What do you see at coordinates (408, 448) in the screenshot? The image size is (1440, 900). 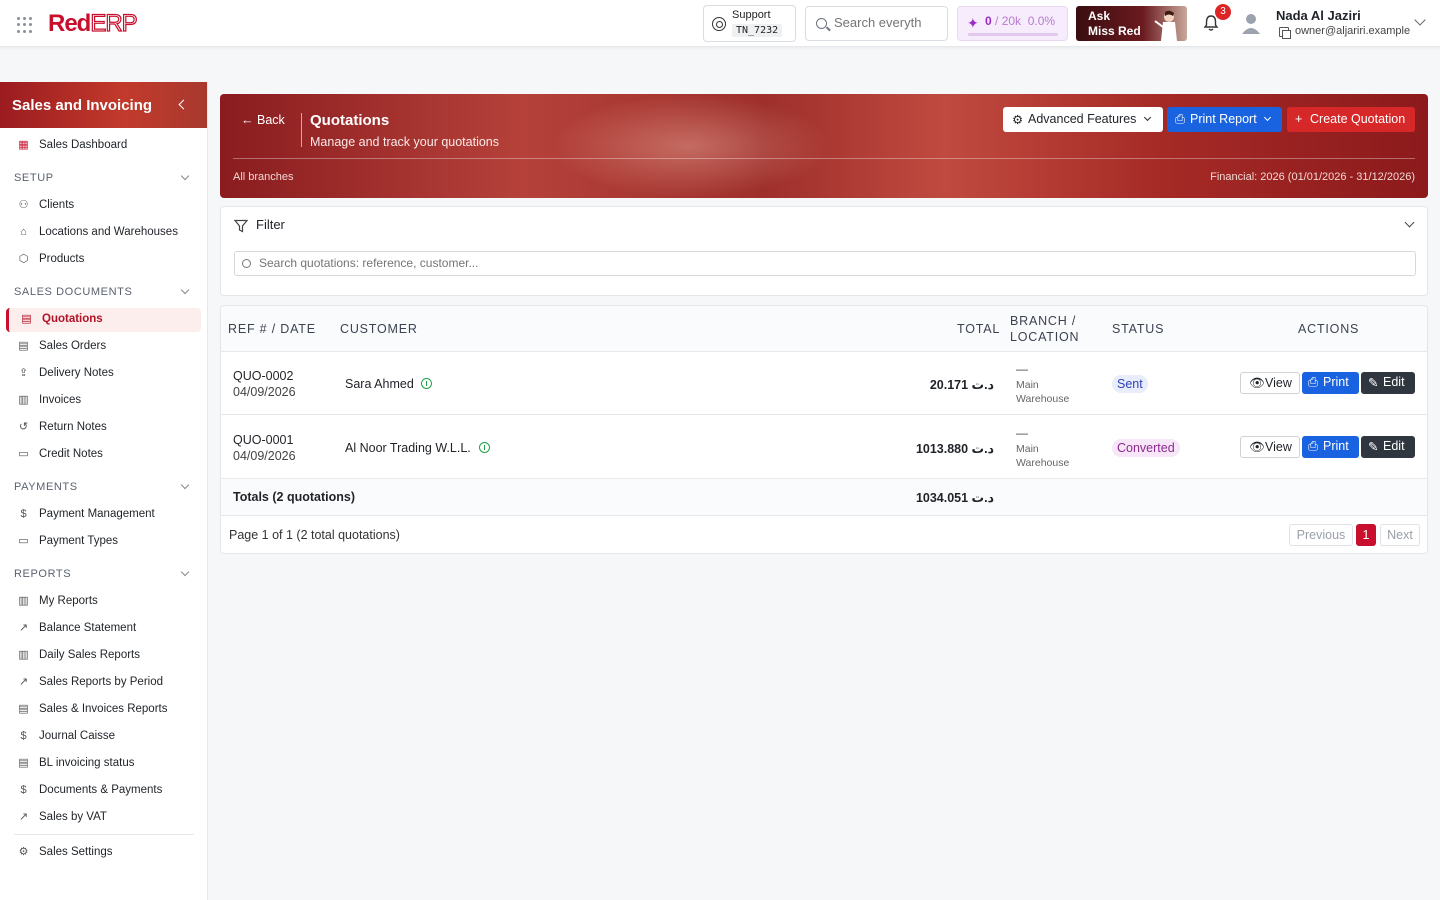 I see `customer-name: Al Noor Trading W.L.L.` at bounding box center [408, 448].